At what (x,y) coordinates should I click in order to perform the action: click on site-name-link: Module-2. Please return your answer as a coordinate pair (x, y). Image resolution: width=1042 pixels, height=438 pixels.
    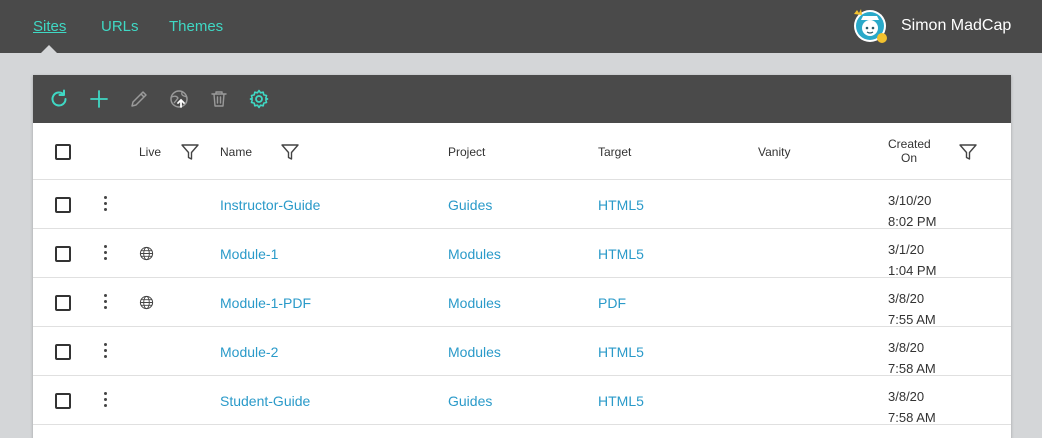
    Looking at the image, I should click on (249, 352).